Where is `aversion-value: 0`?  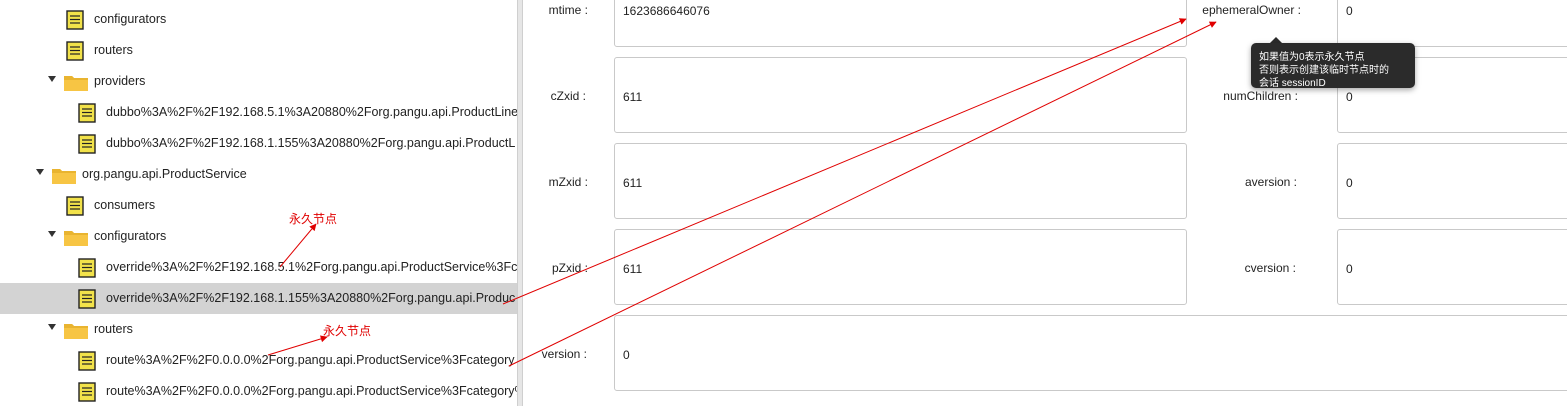 aversion-value: 0 is located at coordinates (1349, 183).